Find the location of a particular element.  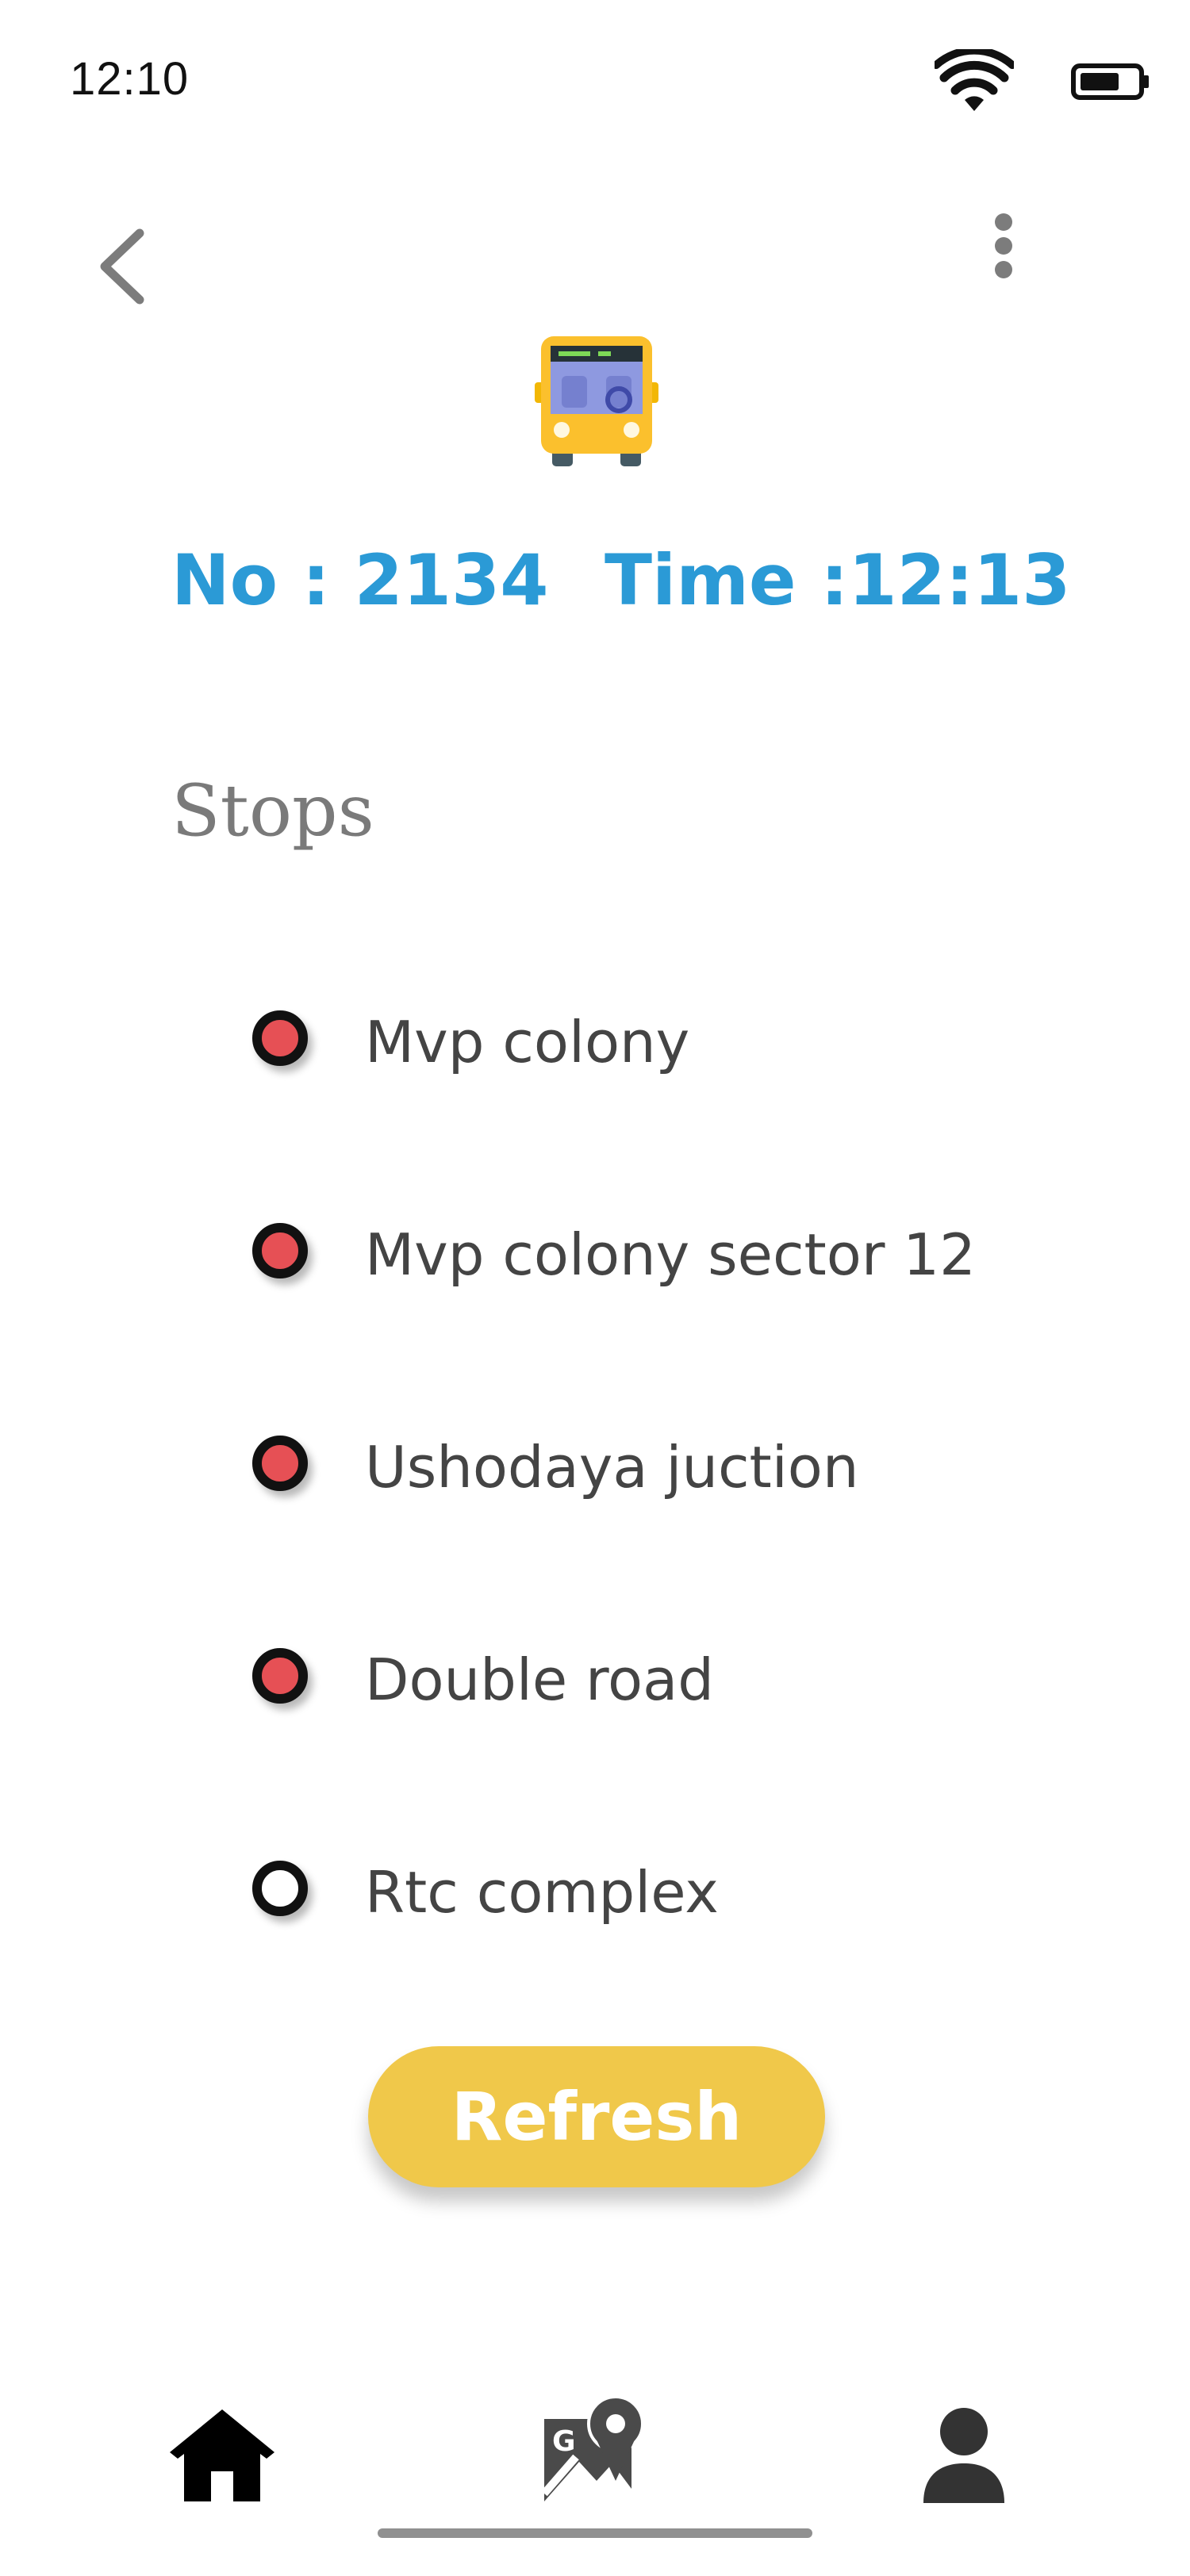

stop-item: Mvp colony is located at coordinates (595, 1034).